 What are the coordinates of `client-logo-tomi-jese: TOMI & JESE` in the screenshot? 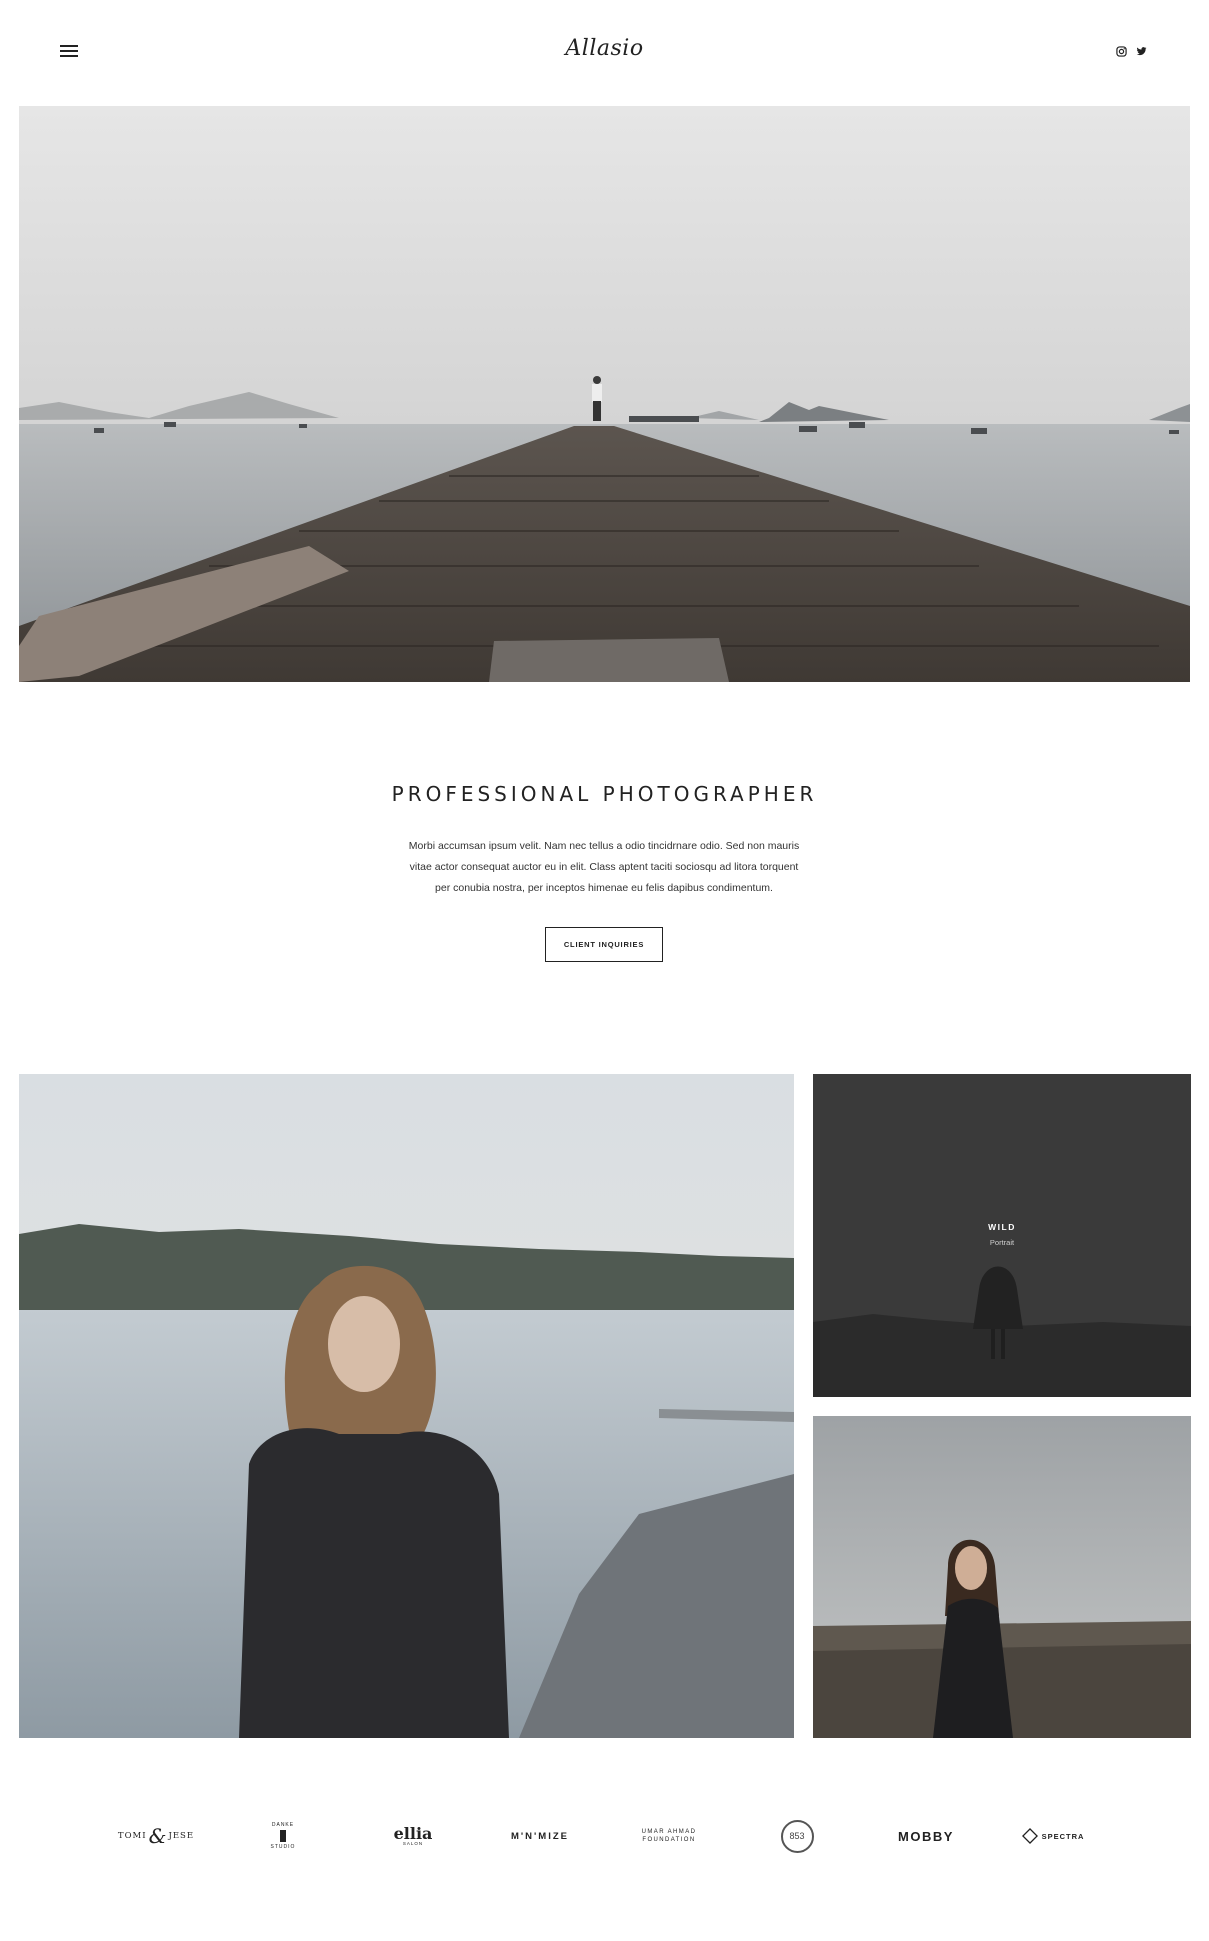 It's located at (156, 1836).